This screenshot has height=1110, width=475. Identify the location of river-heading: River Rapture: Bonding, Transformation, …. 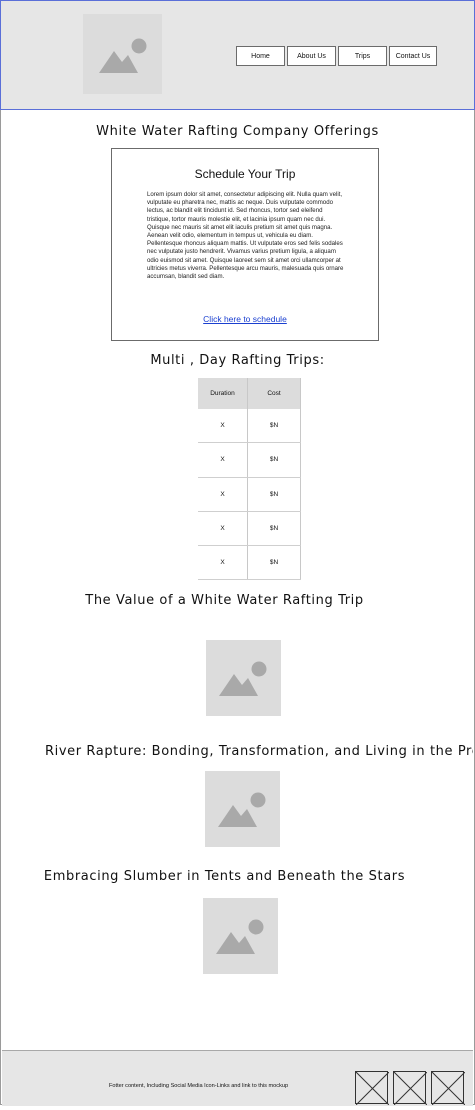
(259, 751).